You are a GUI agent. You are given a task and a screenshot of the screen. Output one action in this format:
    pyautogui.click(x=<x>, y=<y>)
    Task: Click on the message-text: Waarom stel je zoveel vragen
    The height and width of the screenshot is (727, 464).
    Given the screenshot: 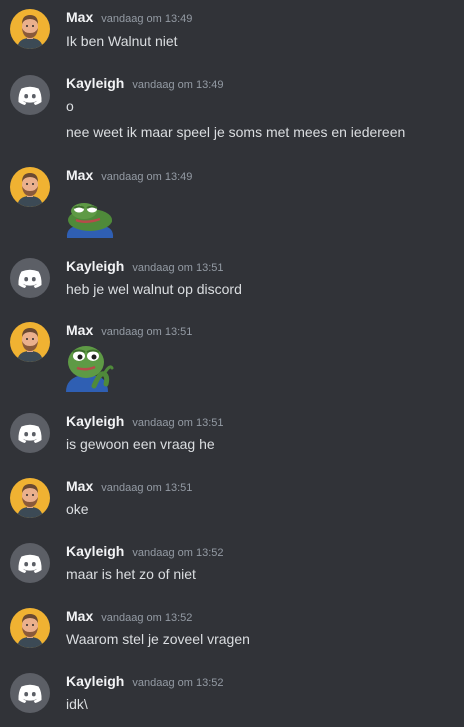 What is the action you would take?
    pyautogui.click(x=158, y=639)
    